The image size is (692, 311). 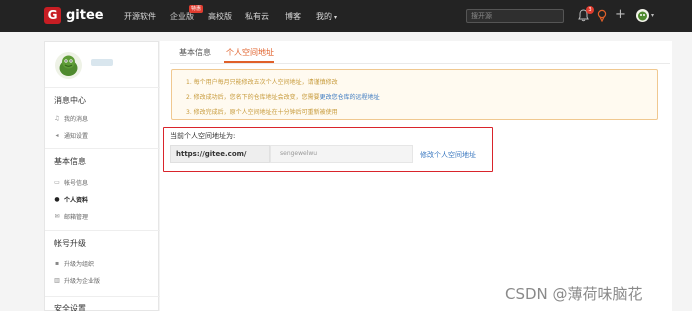 I want to click on sidebar-item-label: 升级为企业版, so click(x=82, y=281).